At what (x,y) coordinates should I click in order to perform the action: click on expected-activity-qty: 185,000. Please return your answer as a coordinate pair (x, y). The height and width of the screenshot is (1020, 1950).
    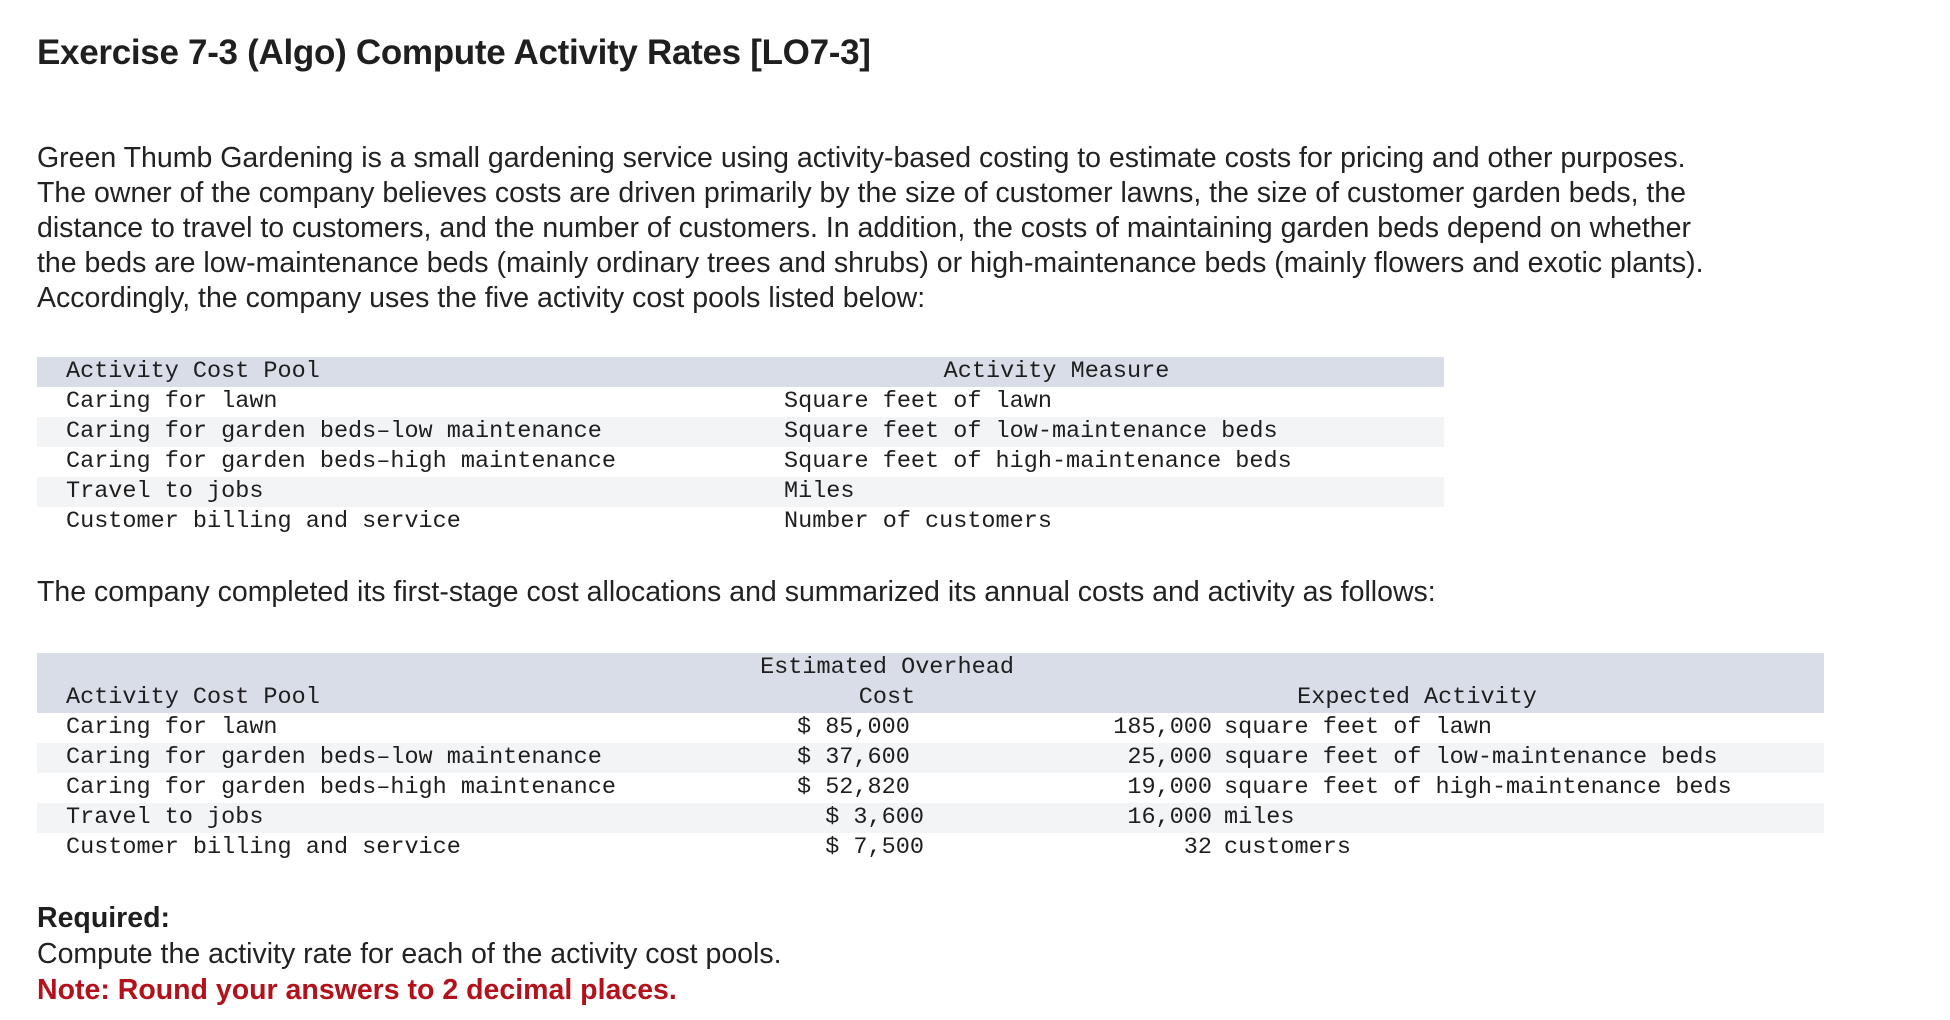
    Looking at the image, I should click on (1162, 727).